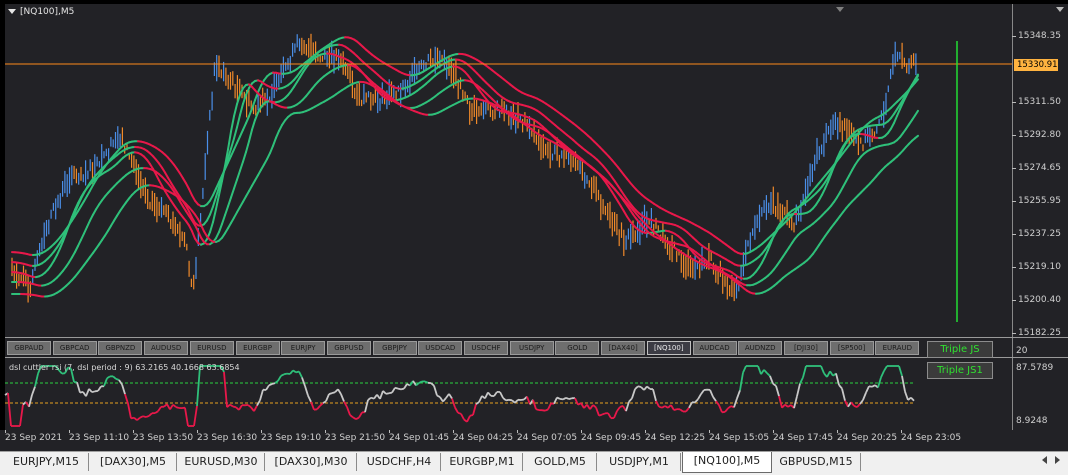 Image resolution: width=1068 pixels, height=475 pixels. Describe the element at coordinates (1044, 460) in the screenshot. I see `tab-scroll-left-icon` at that location.